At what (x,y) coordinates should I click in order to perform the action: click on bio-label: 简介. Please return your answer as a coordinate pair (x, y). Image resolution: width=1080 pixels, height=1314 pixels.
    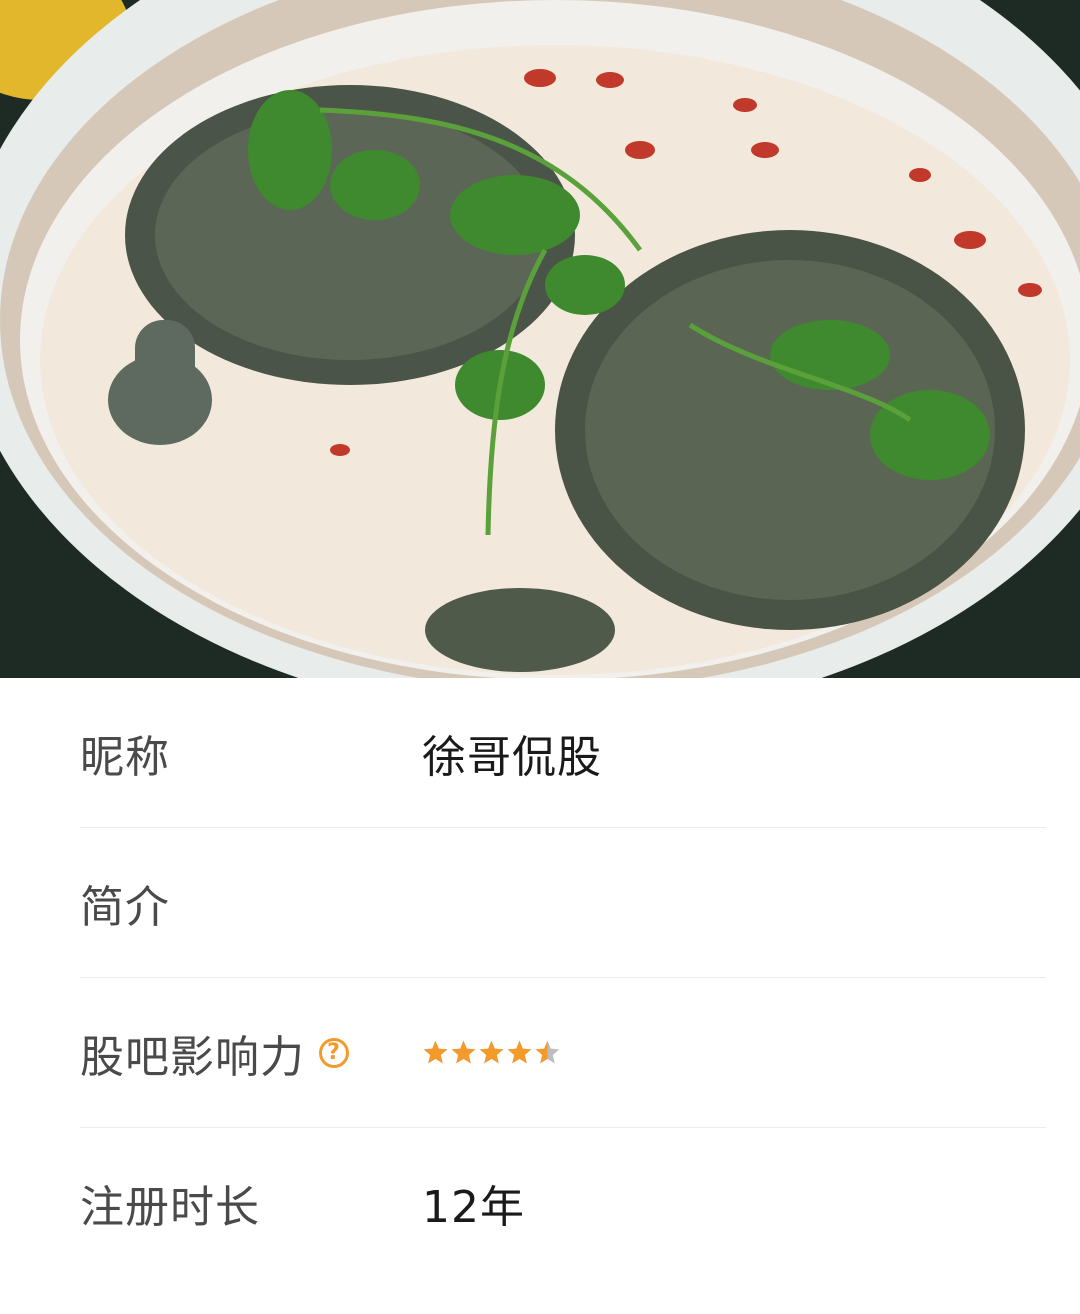
    Looking at the image, I should click on (125, 907).